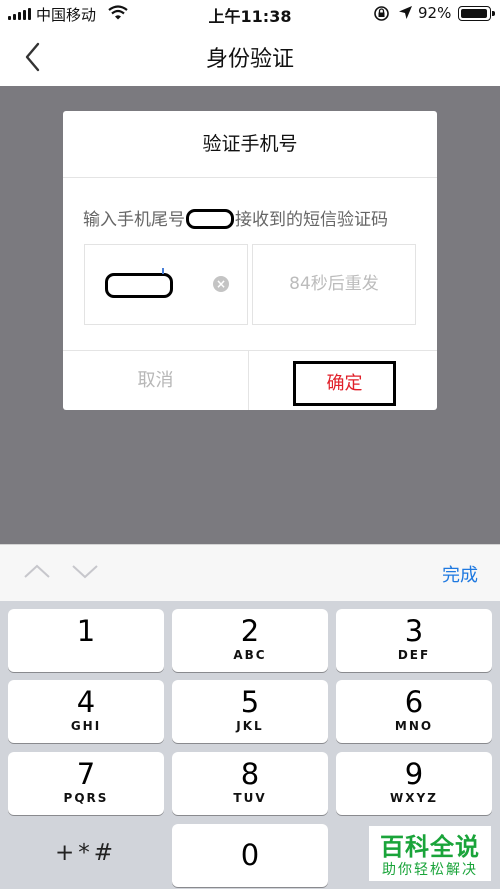  Describe the element at coordinates (405, 12) in the screenshot. I see `location-arrow-icon` at that location.